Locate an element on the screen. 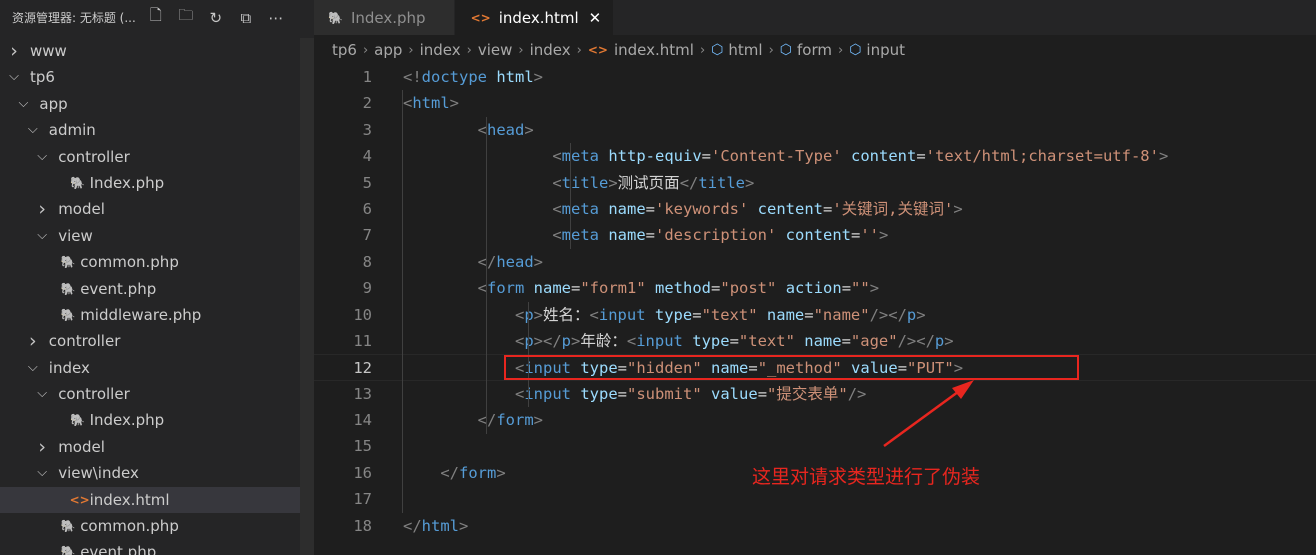  annotation-text: 这里对请求类型进行了伪装 is located at coordinates (866, 477).